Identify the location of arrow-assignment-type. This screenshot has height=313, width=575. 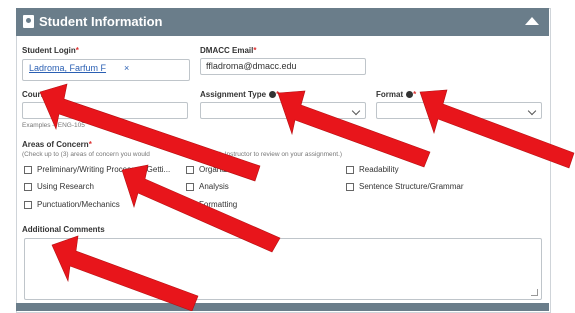
(354, 129).